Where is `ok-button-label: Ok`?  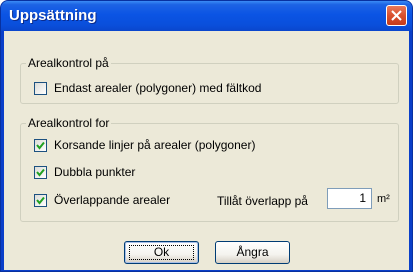
ok-button-label: Ok is located at coordinates (161, 252).